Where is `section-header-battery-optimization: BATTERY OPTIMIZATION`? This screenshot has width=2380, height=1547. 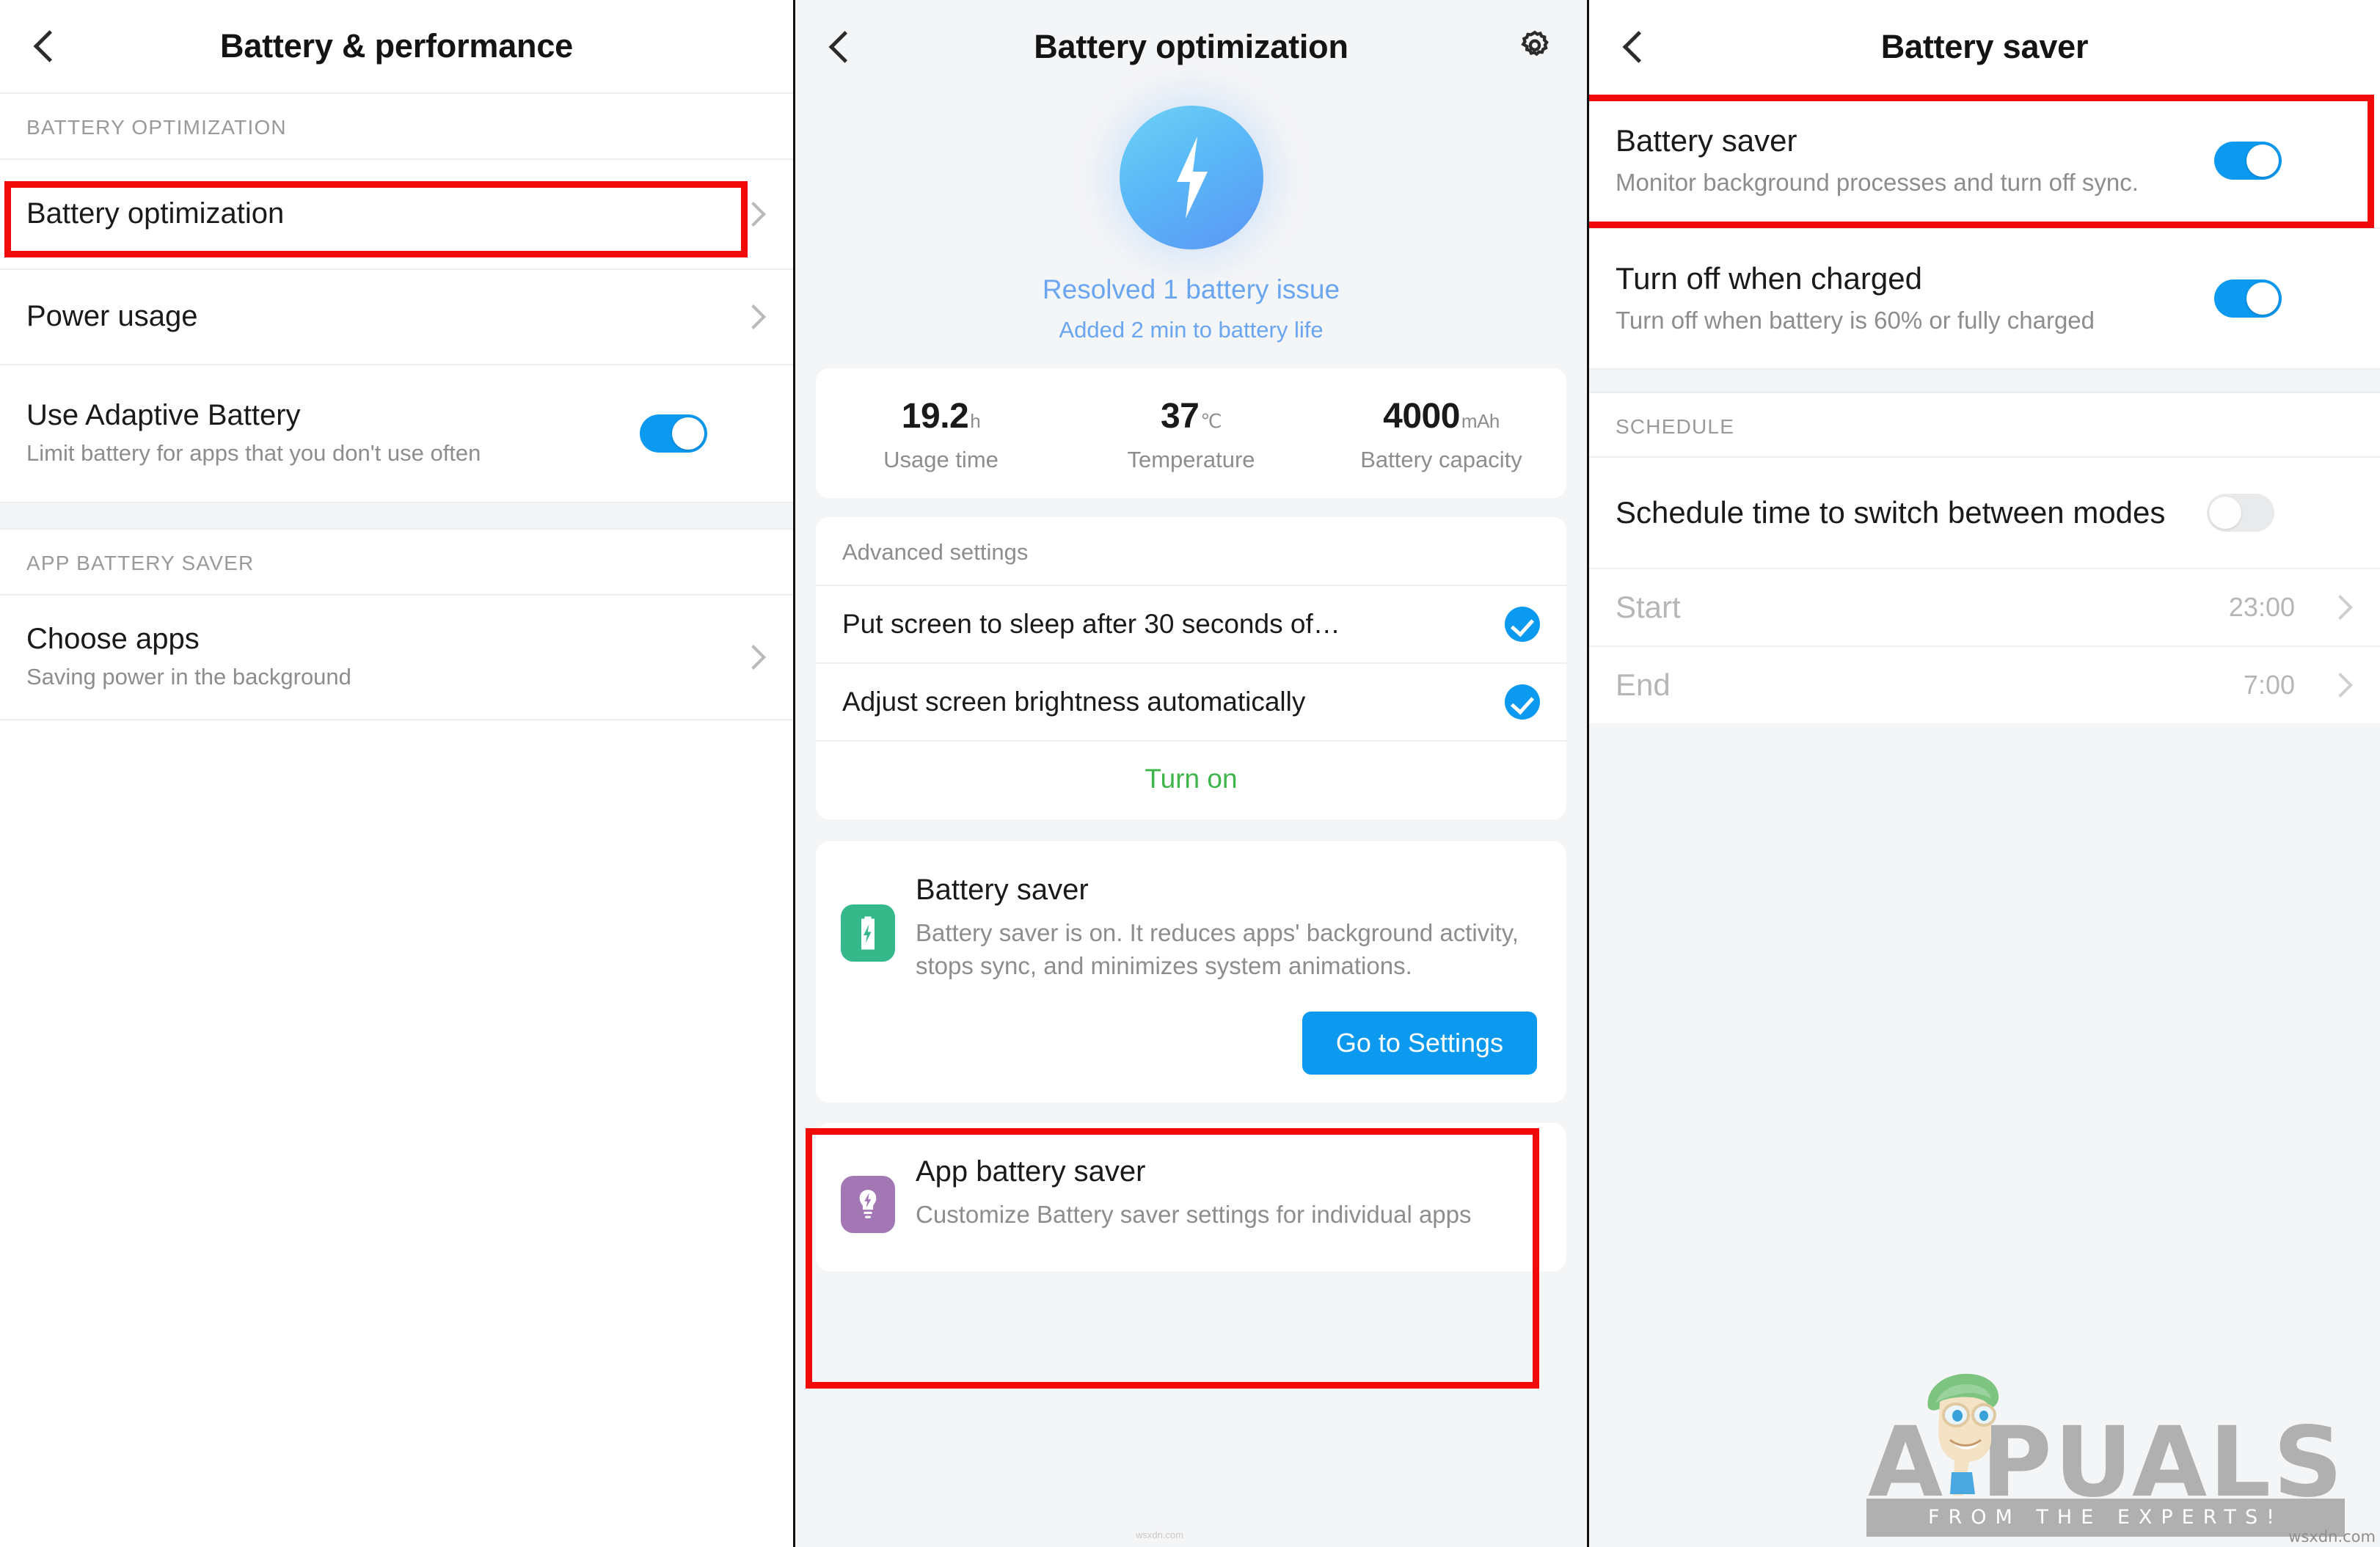
section-header-battery-optimization: BATTERY OPTIMIZATION is located at coordinates (397, 126).